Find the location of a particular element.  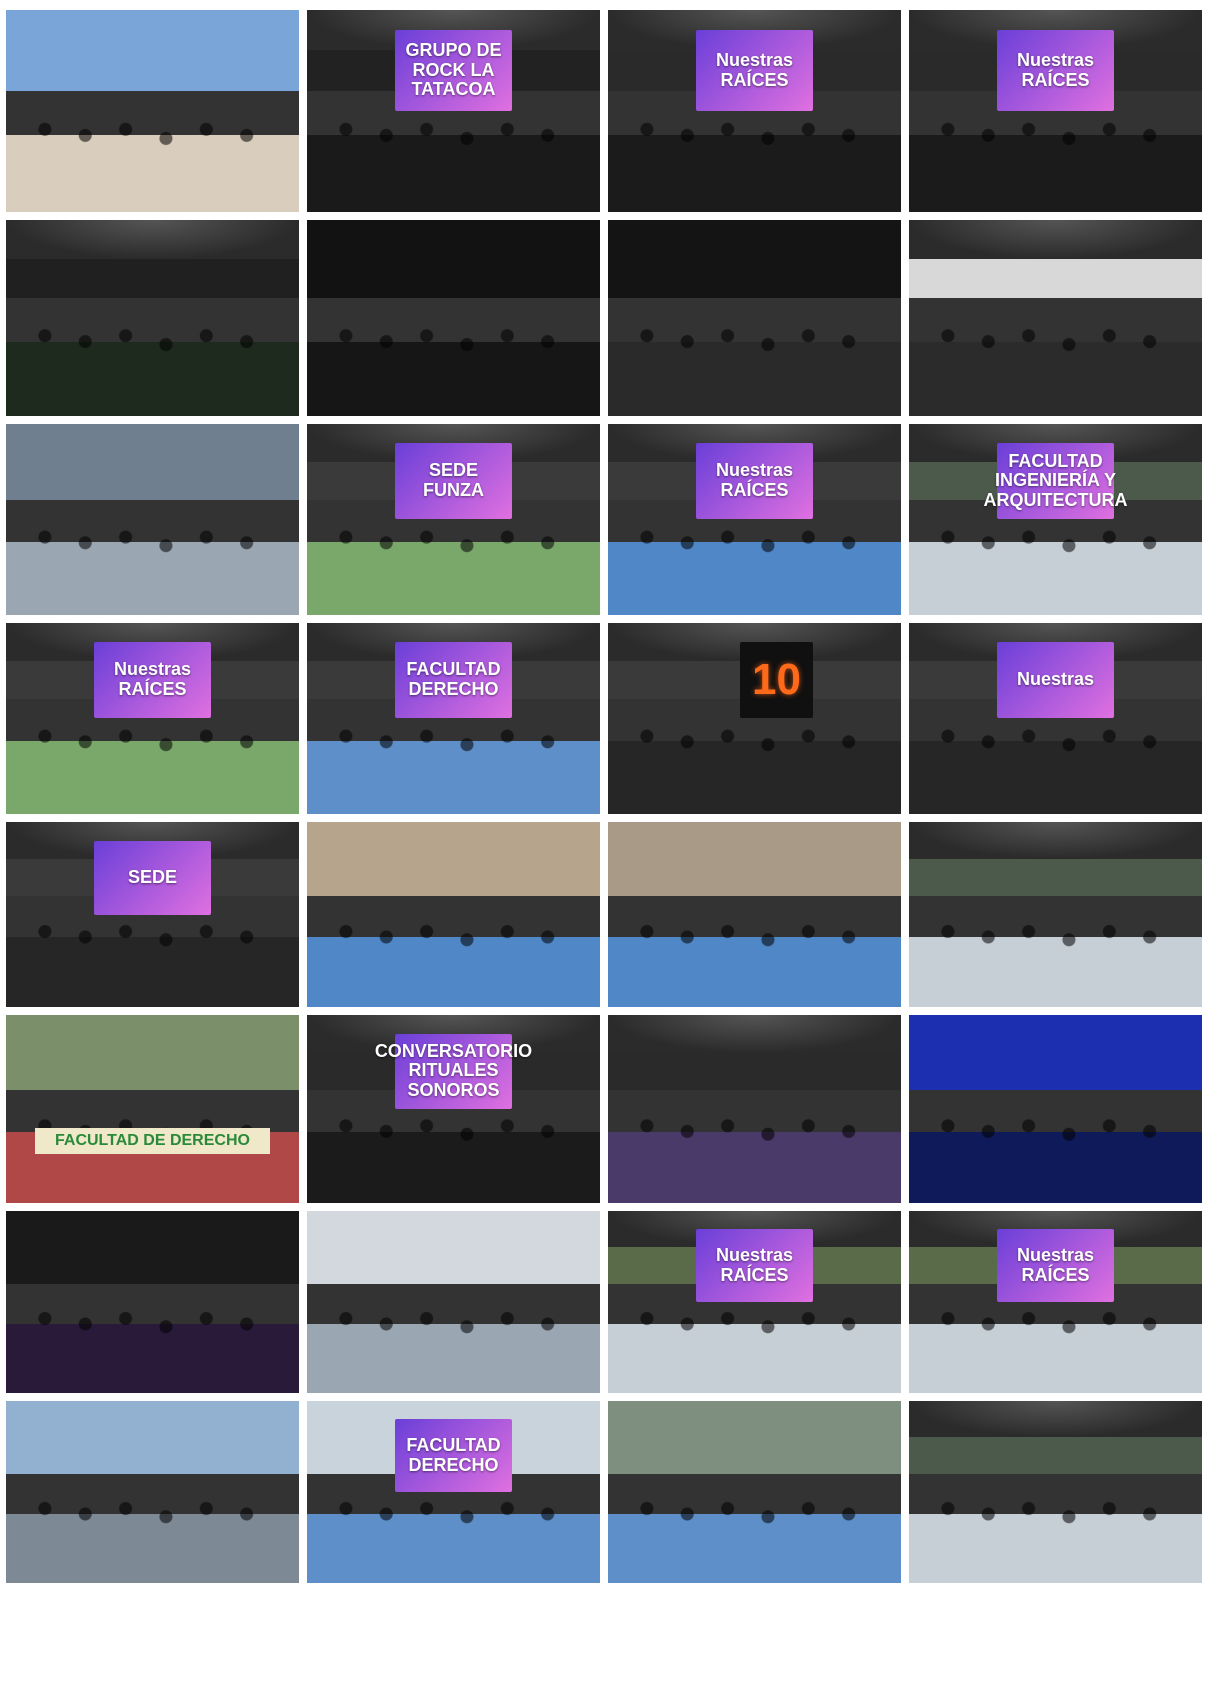

stage-screen: GRUPO DE ROCK LA TATACOA is located at coordinates (453, 70).